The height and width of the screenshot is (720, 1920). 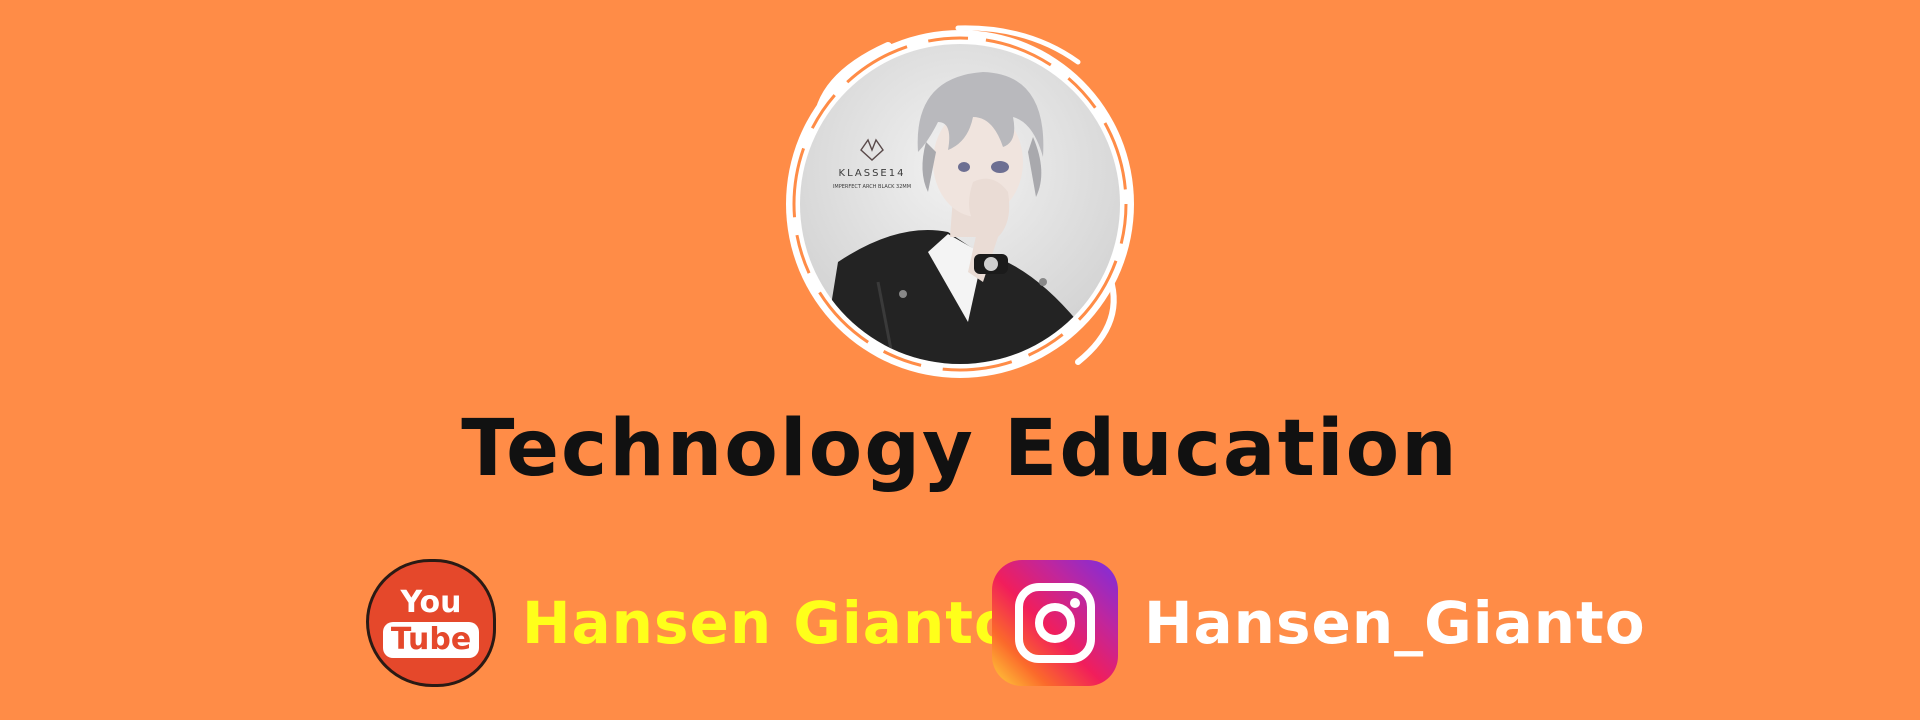 What do you see at coordinates (960, 449) in the screenshot?
I see `page-title: Technology Education` at bounding box center [960, 449].